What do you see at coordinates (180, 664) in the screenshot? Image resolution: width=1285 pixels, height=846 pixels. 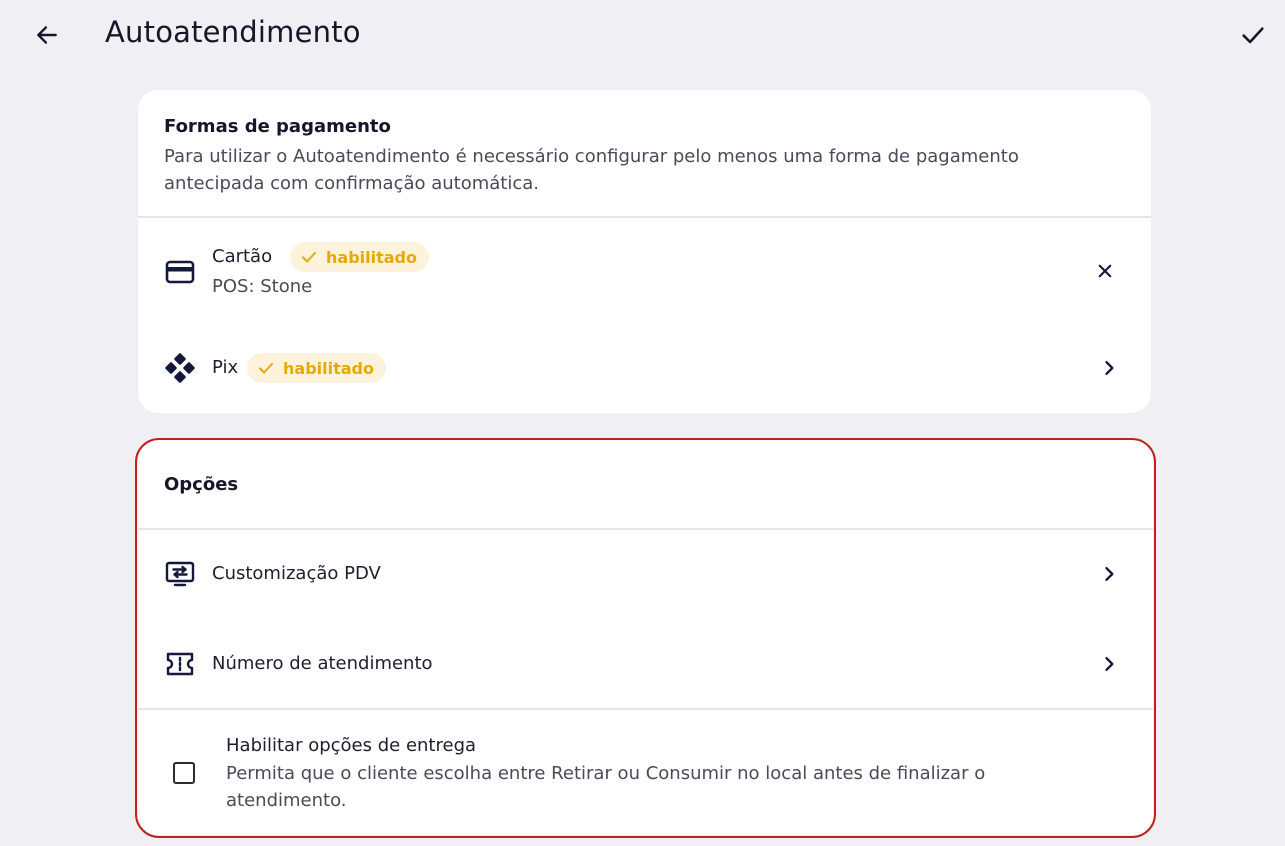 I see `ticket-icon` at bounding box center [180, 664].